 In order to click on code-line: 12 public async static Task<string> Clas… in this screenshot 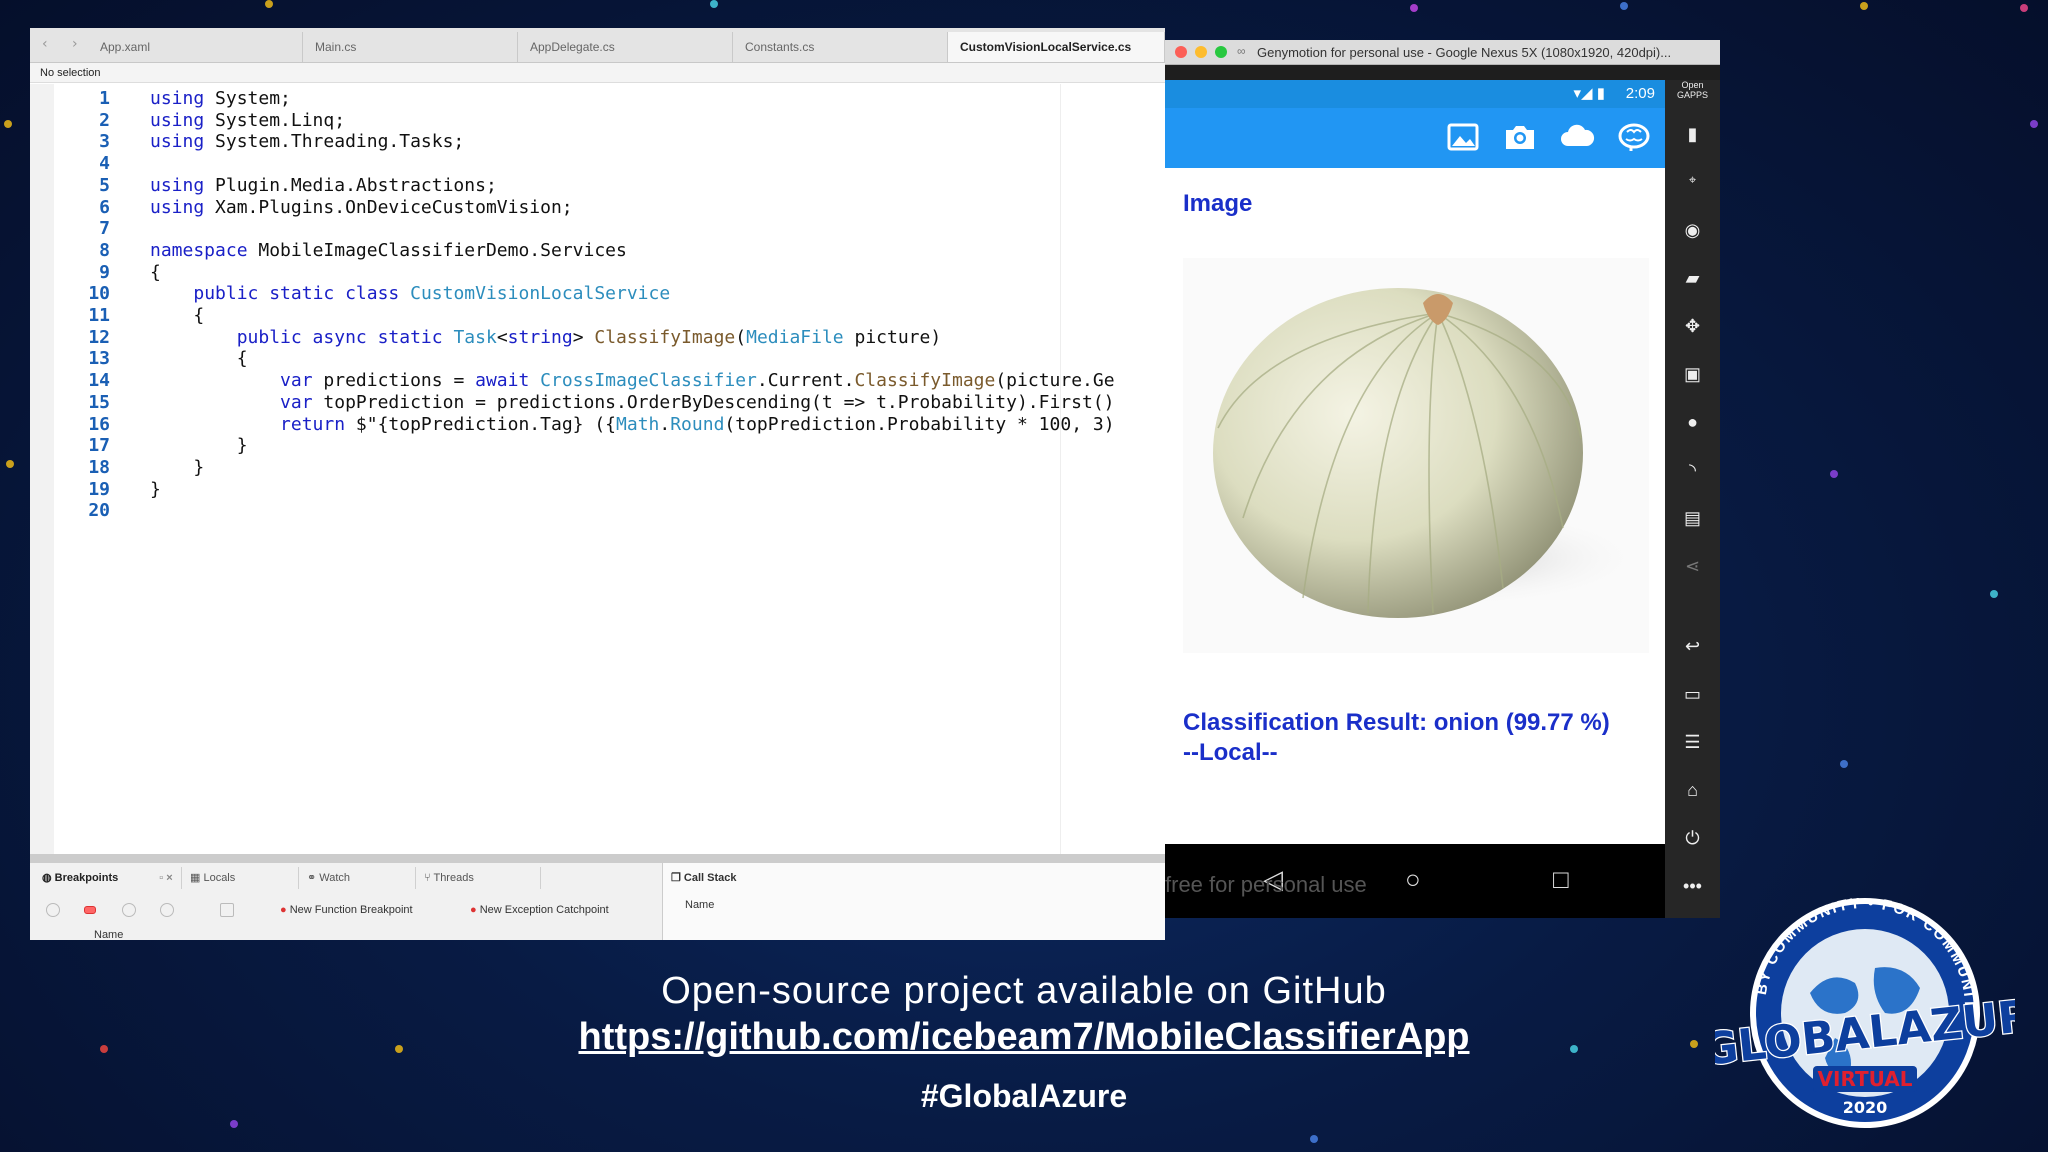, I will do `click(485, 338)`.